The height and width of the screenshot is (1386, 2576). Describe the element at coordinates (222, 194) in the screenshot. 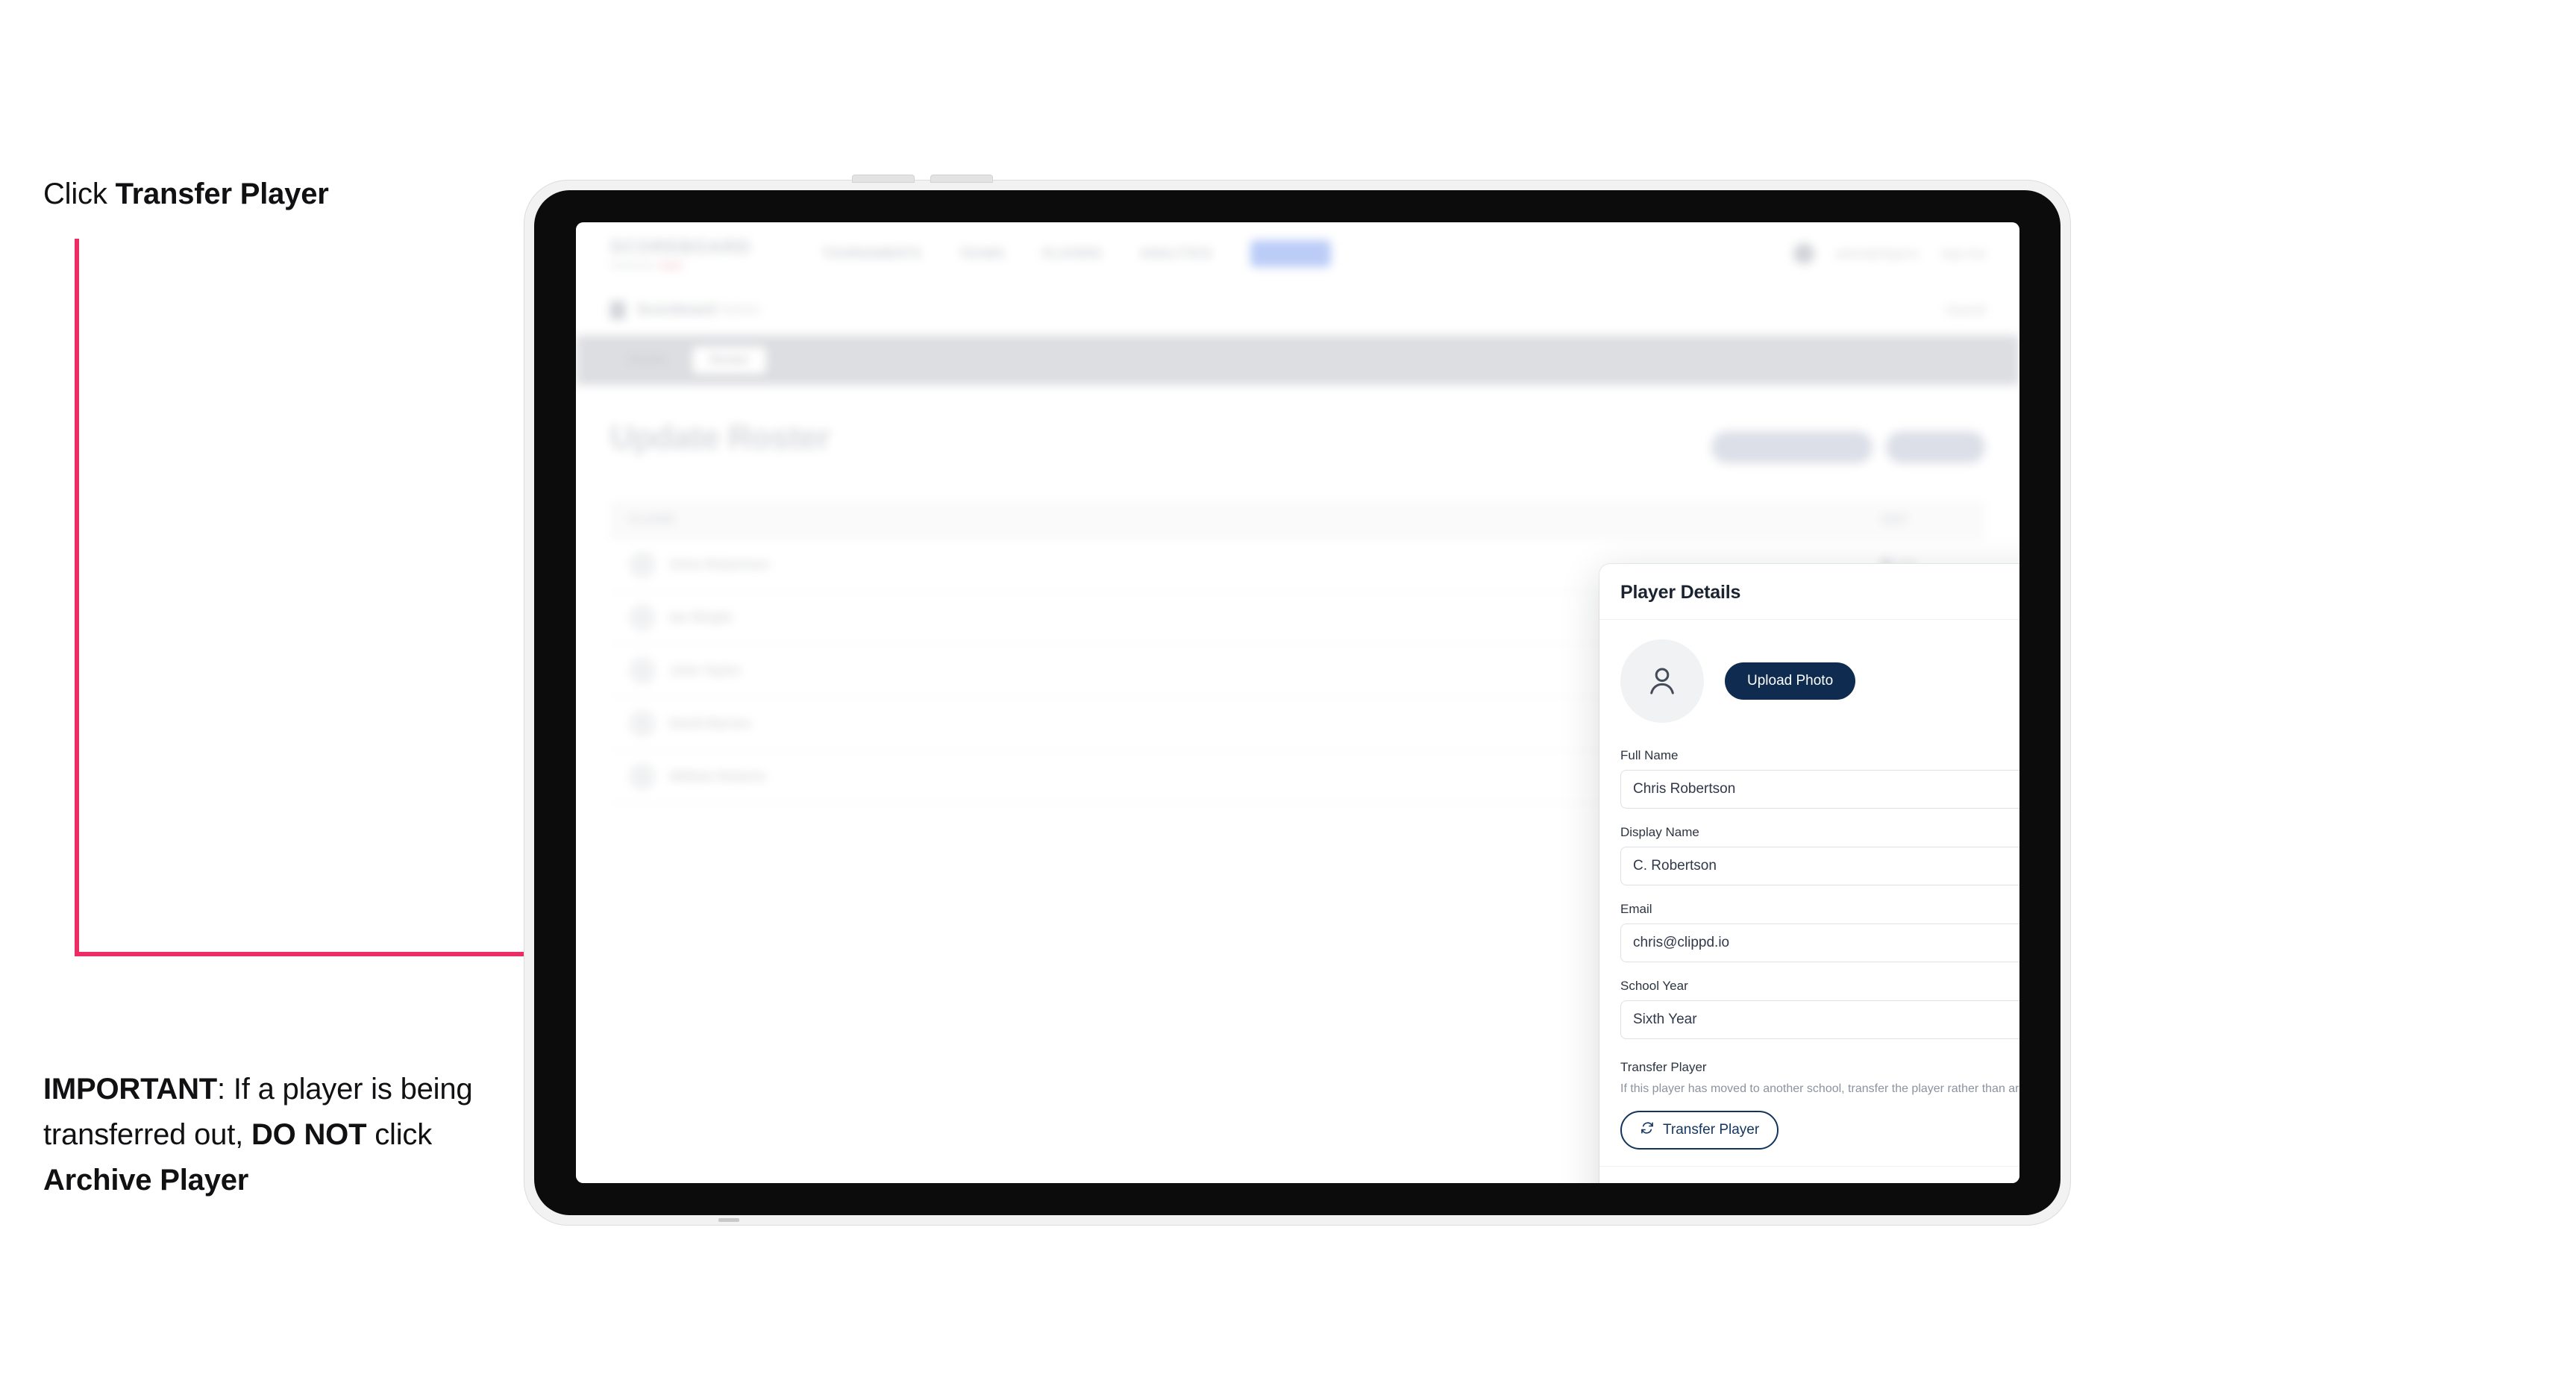

I see `annotation-top-bold: Transfer Player` at that location.